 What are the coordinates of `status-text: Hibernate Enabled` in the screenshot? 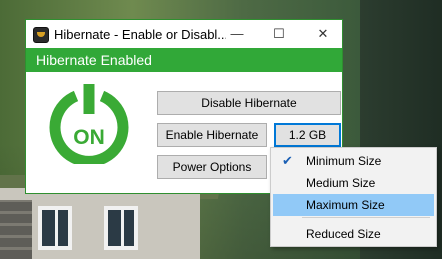 It's located at (94, 60).